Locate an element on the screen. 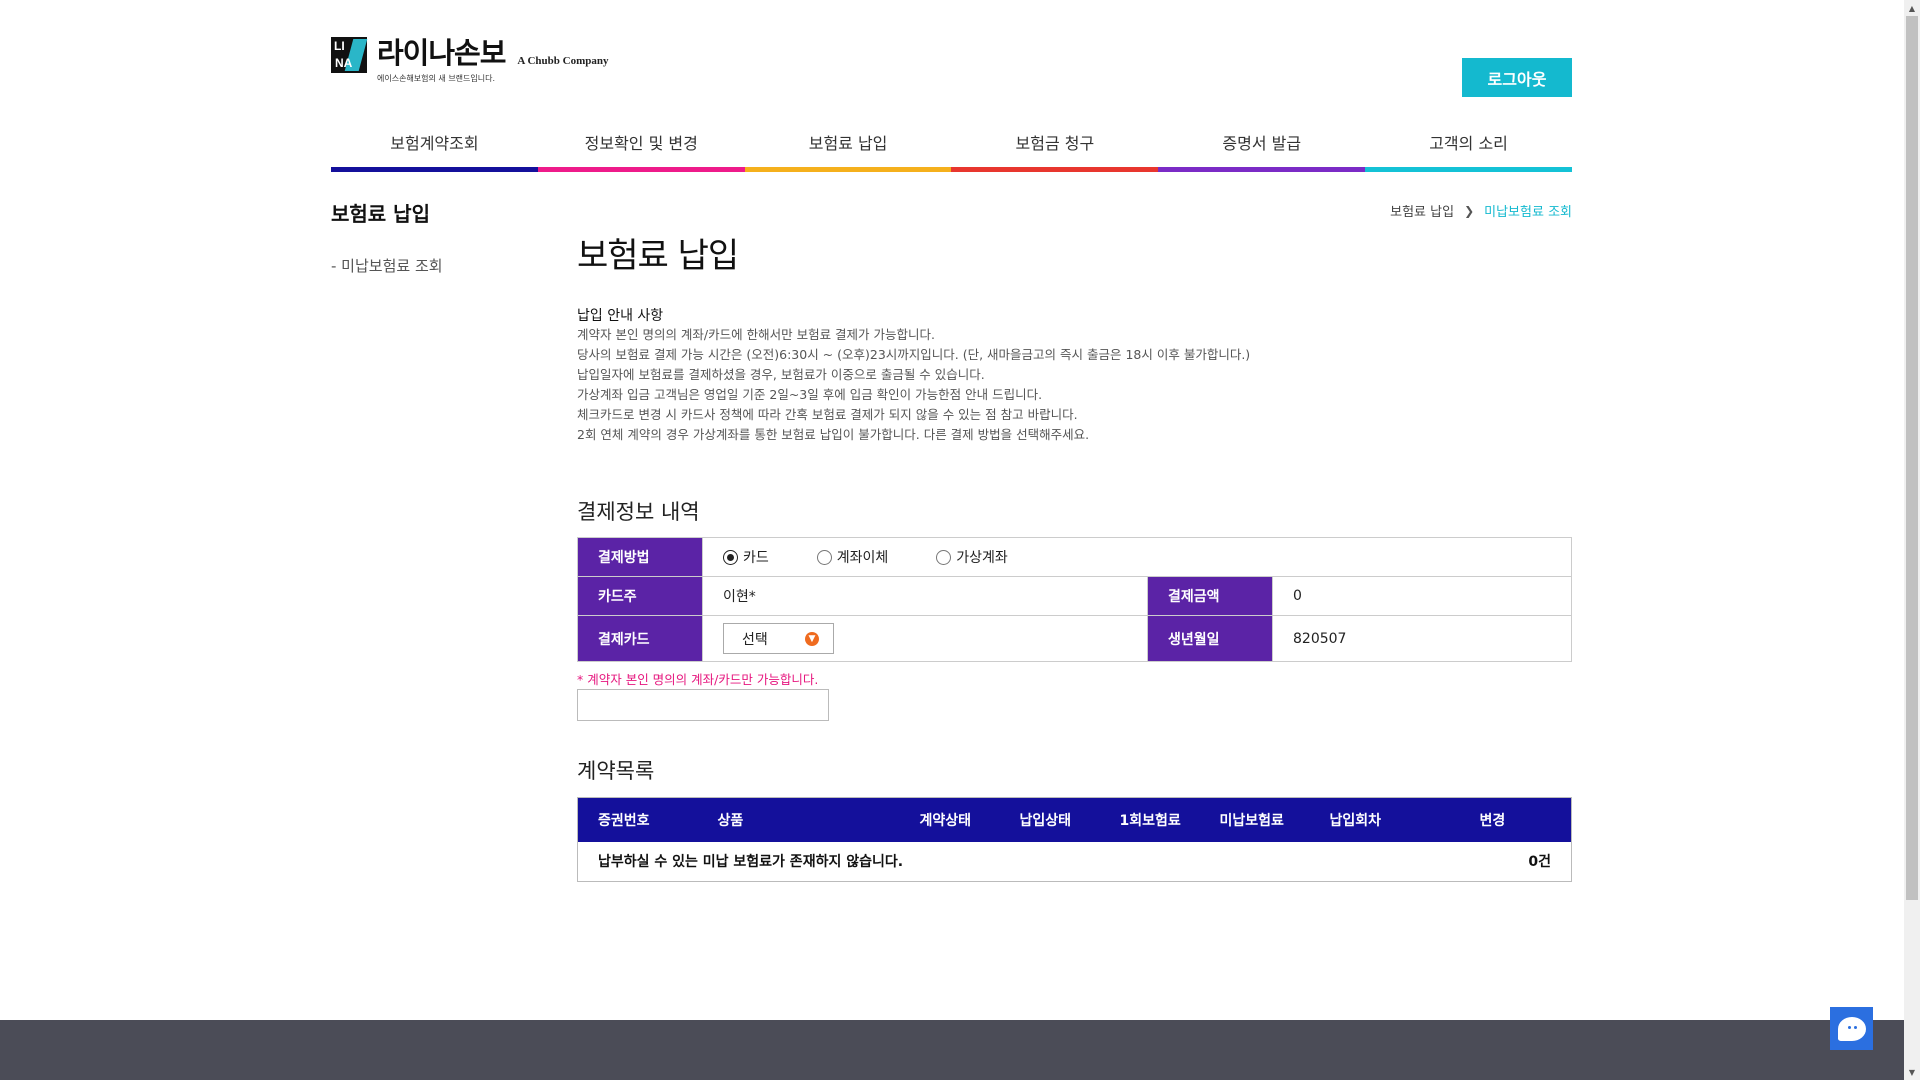 This screenshot has width=1920, height=1080. payment-amount-value: 0 is located at coordinates (1422, 596).